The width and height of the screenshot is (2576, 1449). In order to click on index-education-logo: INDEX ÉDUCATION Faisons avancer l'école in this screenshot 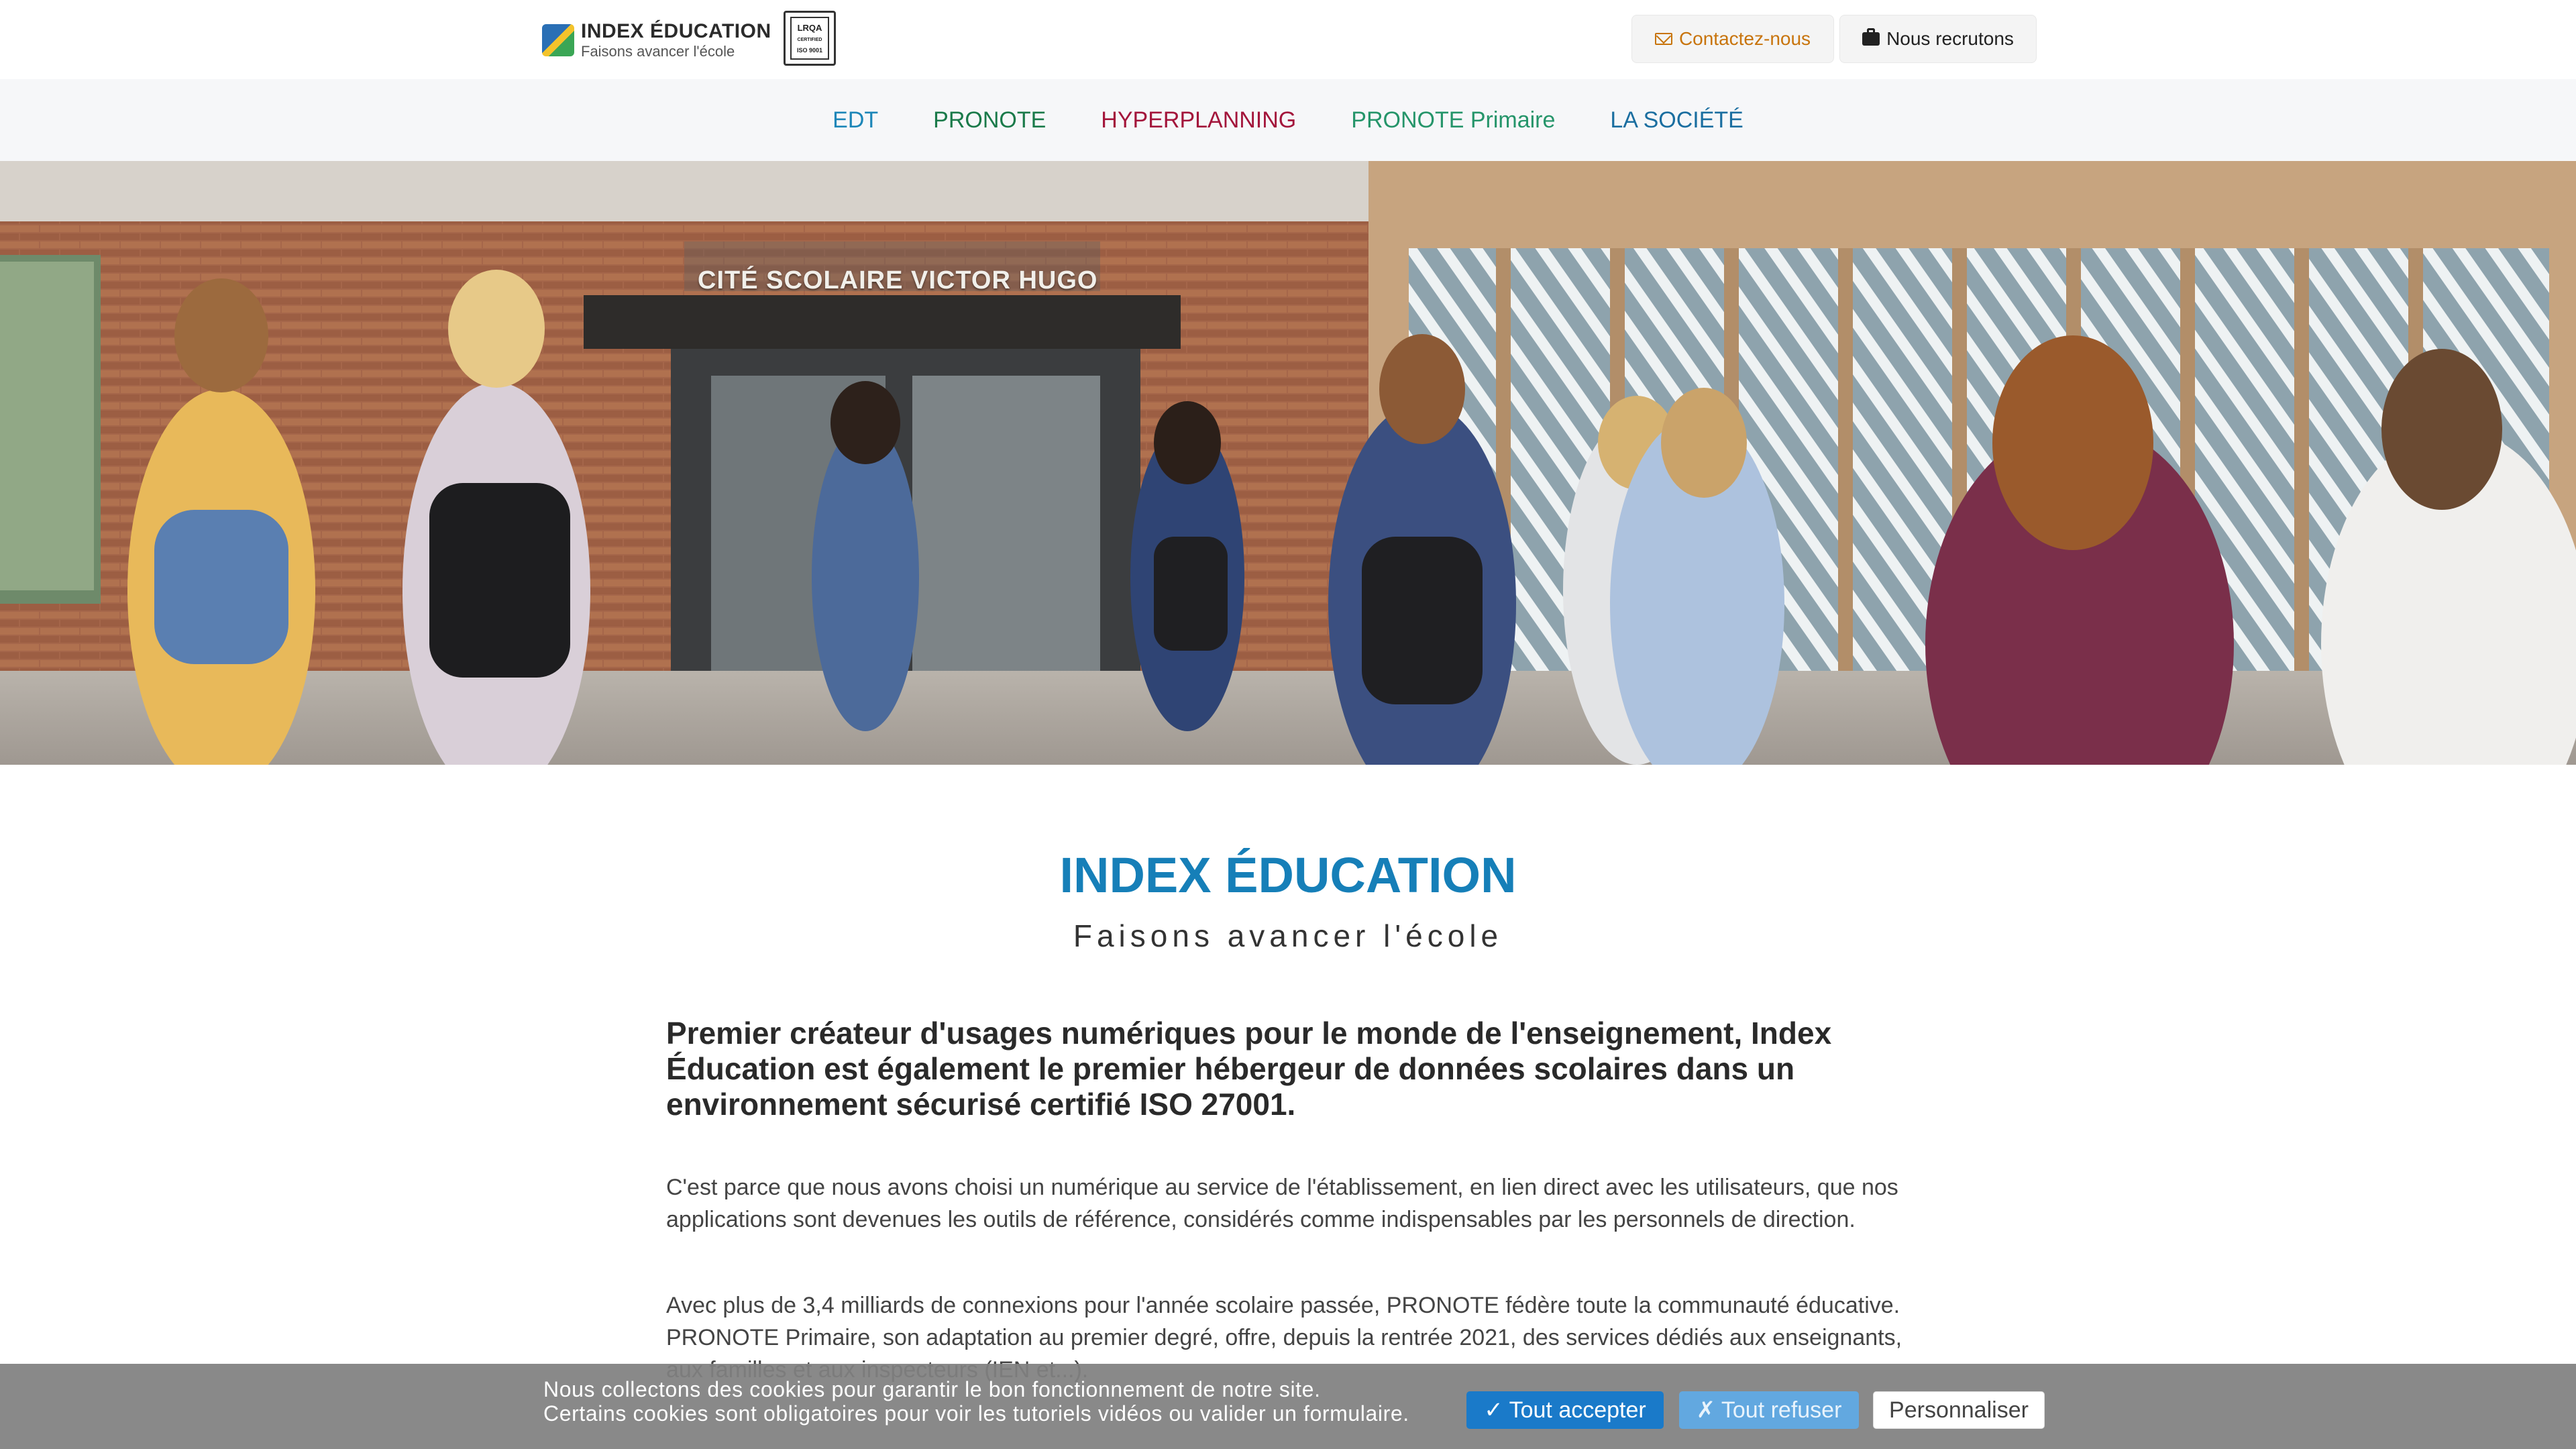, I will do `click(656, 40)`.